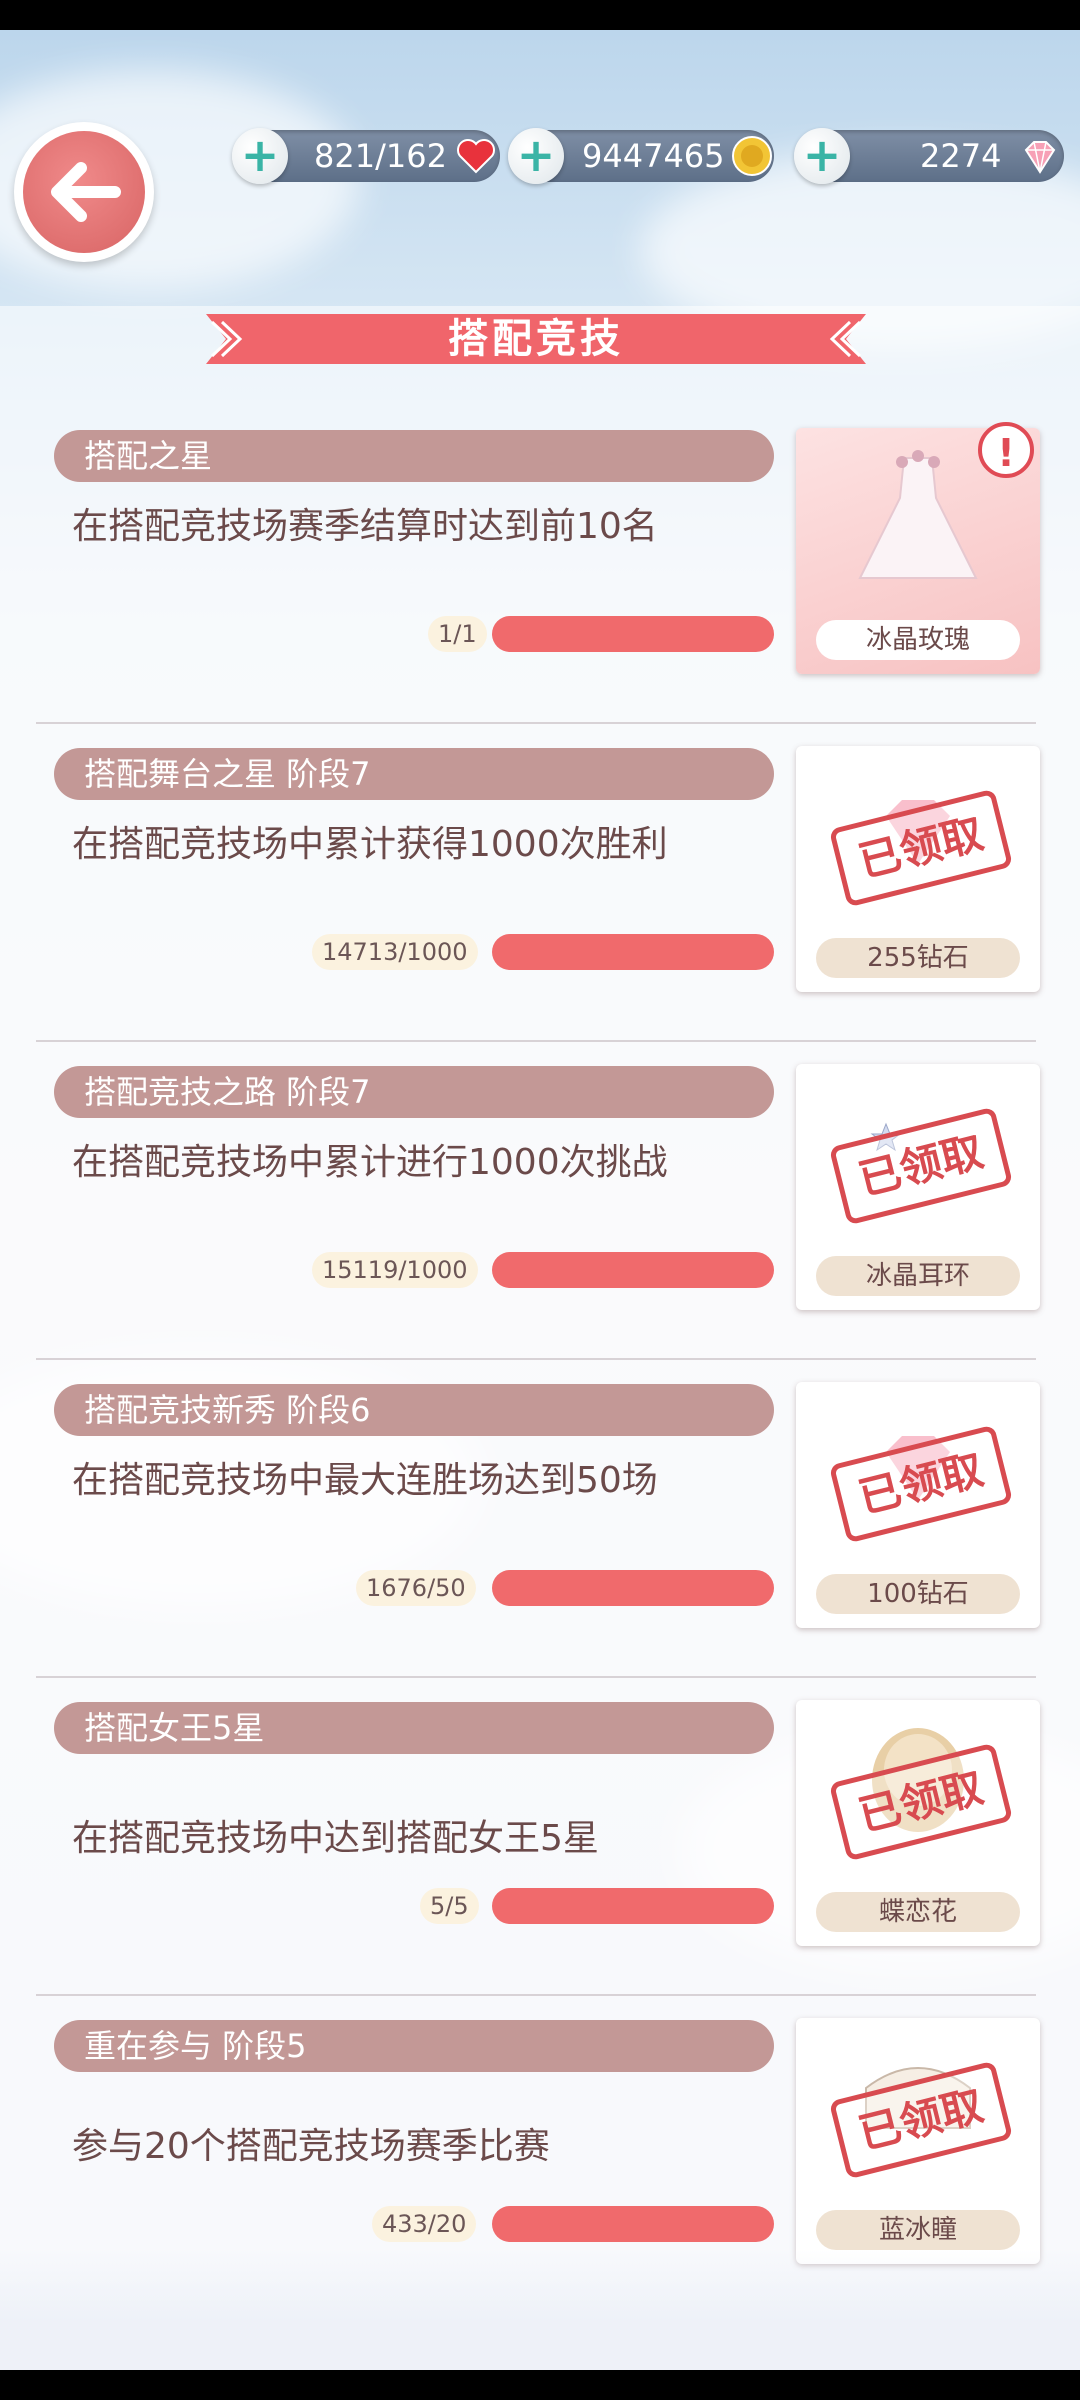  Describe the element at coordinates (365, 526) in the screenshot. I see `task-description: 在搭配竞技场赛季结算时达到前10名` at that location.